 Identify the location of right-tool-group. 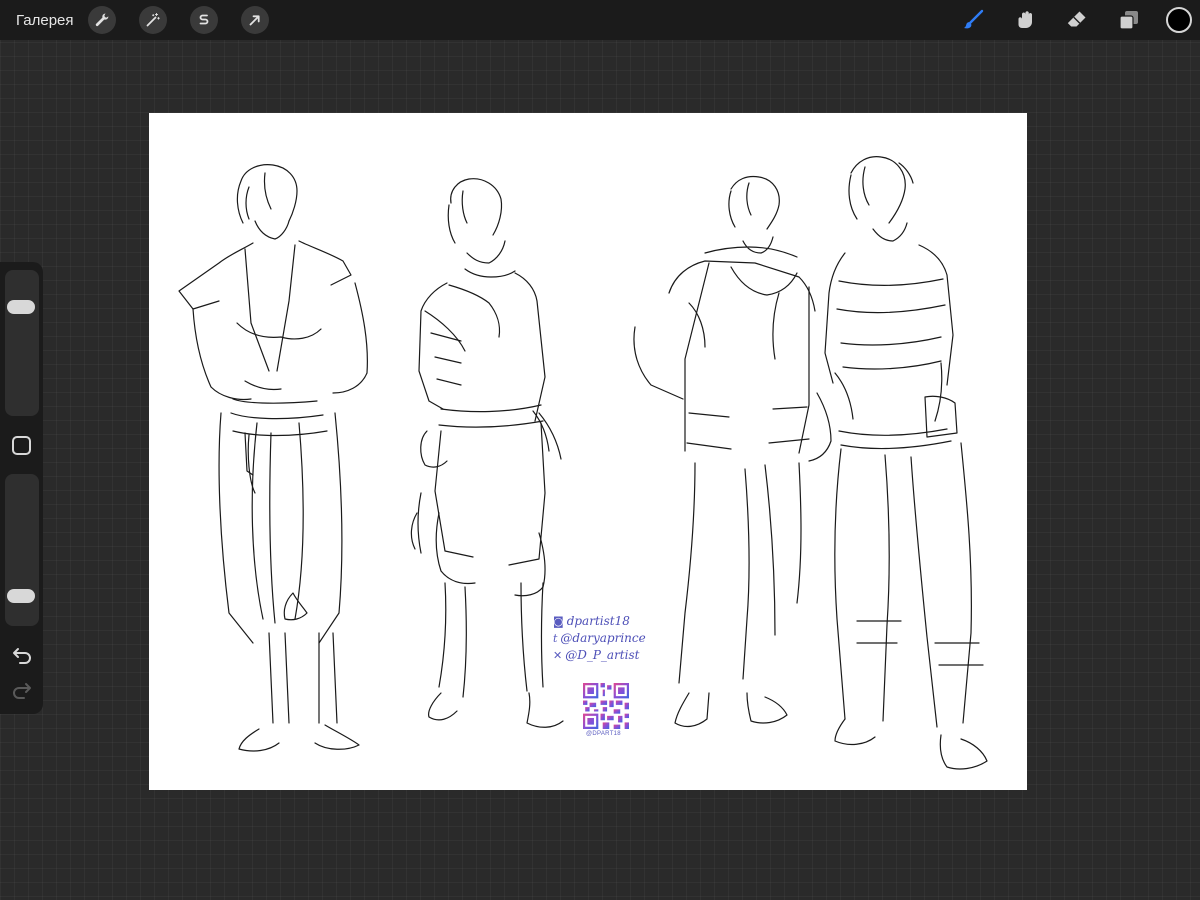
(1079, 20).